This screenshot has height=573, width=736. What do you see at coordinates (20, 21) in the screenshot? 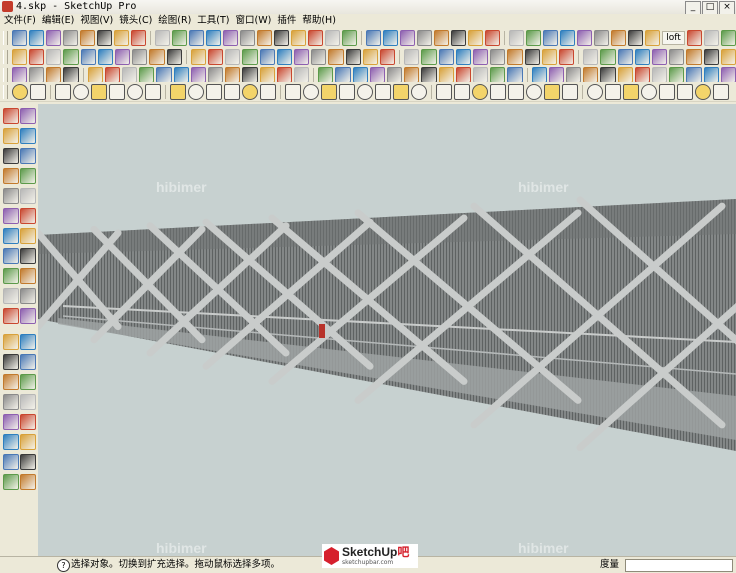
I see `menu-file: 文件(F)` at bounding box center [20, 21].